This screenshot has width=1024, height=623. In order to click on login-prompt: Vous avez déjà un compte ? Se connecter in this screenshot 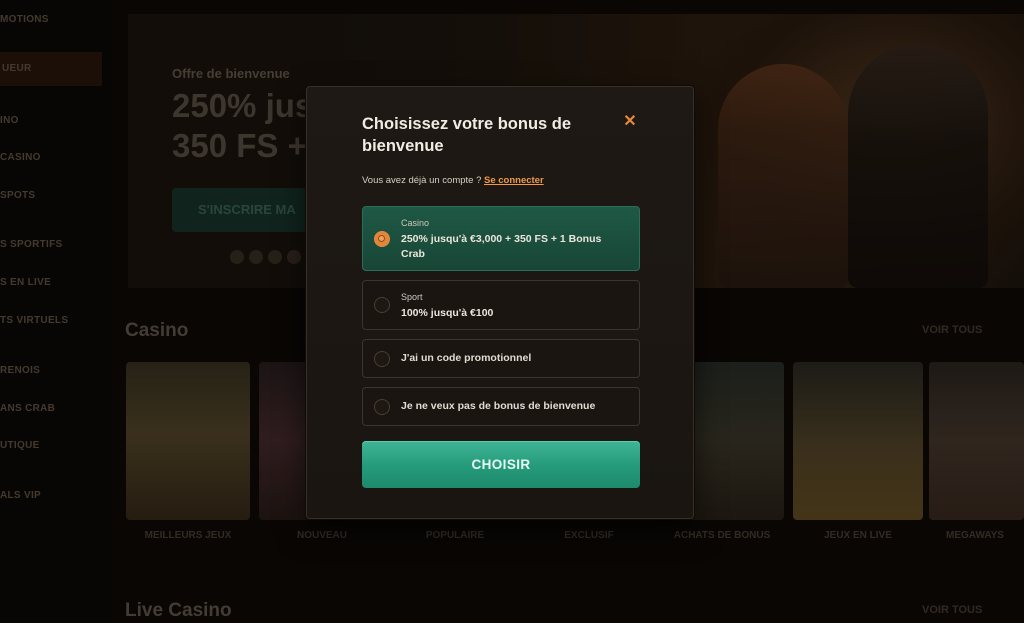, I will do `click(453, 180)`.